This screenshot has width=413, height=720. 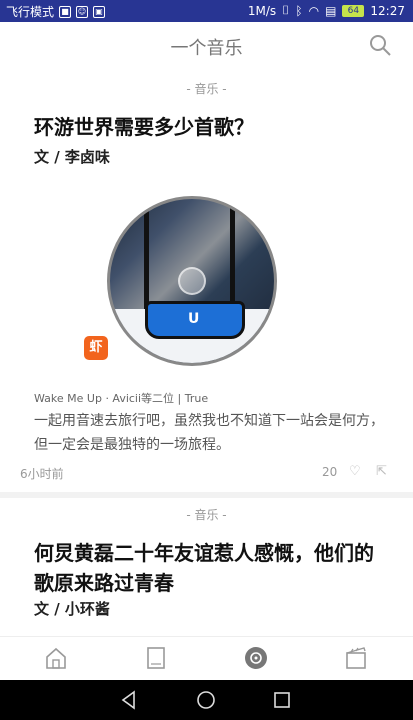 I want to click on status-right: 1M/s ⌷ ᛒ ◠ ▤ 64 12:27, so click(x=326, y=10).